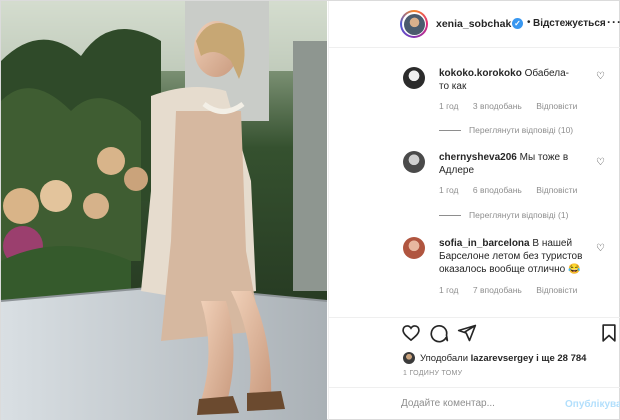 The image size is (620, 420). What do you see at coordinates (609, 333) in the screenshot?
I see `bookmark-icon` at bounding box center [609, 333].